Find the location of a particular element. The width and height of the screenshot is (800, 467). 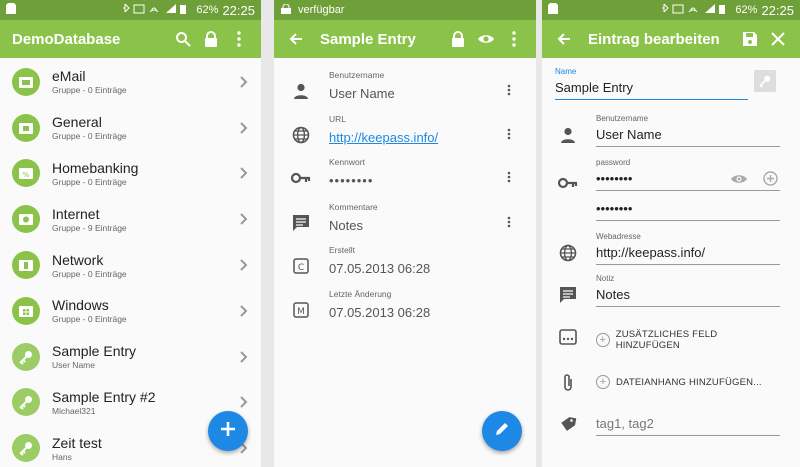

tags-row: tag1, tag2 is located at coordinates (668, 423).